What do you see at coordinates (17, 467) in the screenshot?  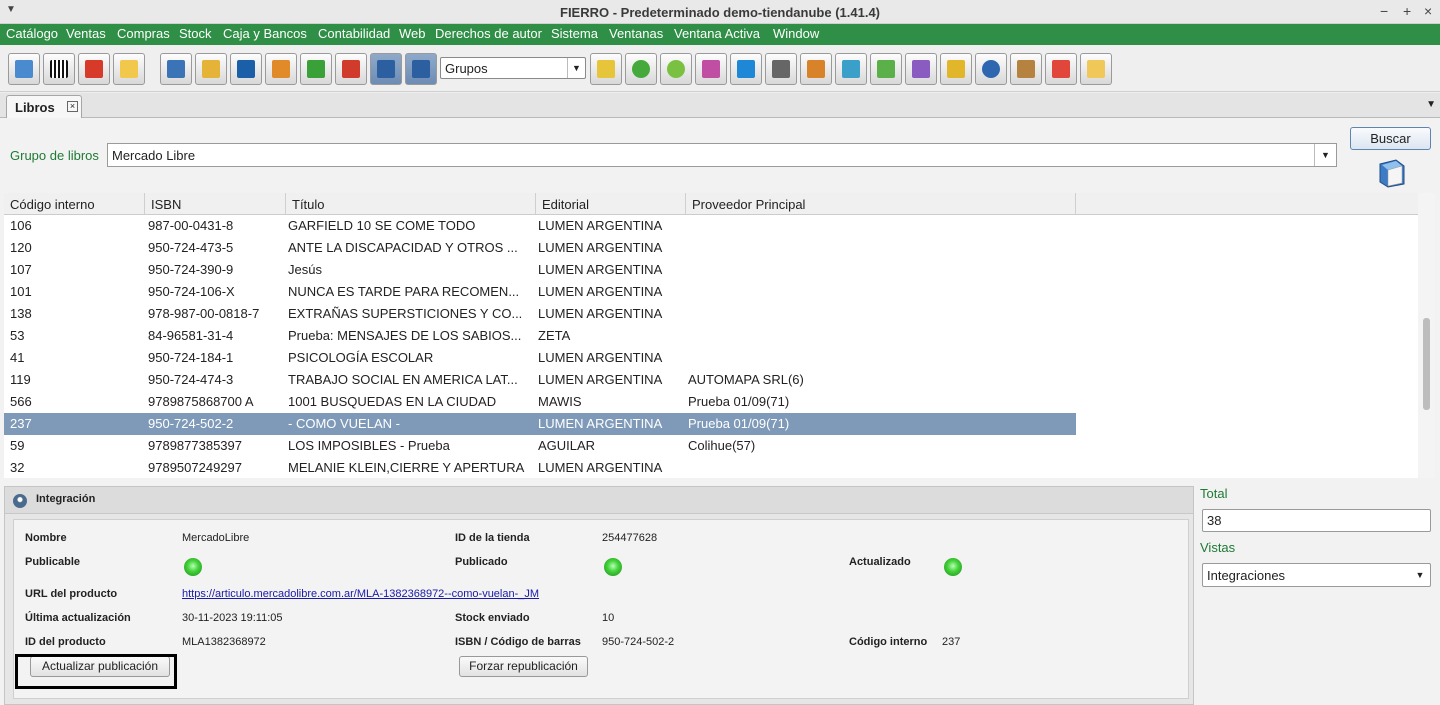 I see `table-cell: 32` at bounding box center [17, 467].